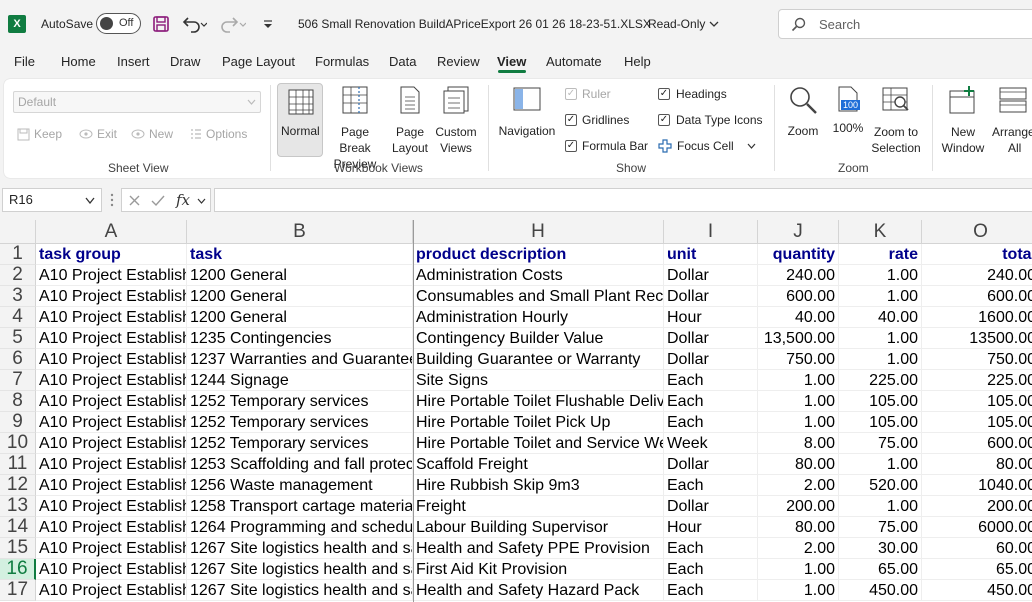 The width and height of the screenshot is (1032, 602). I want to click on page-layout-view-button: Page Layout, so click(410, 120).